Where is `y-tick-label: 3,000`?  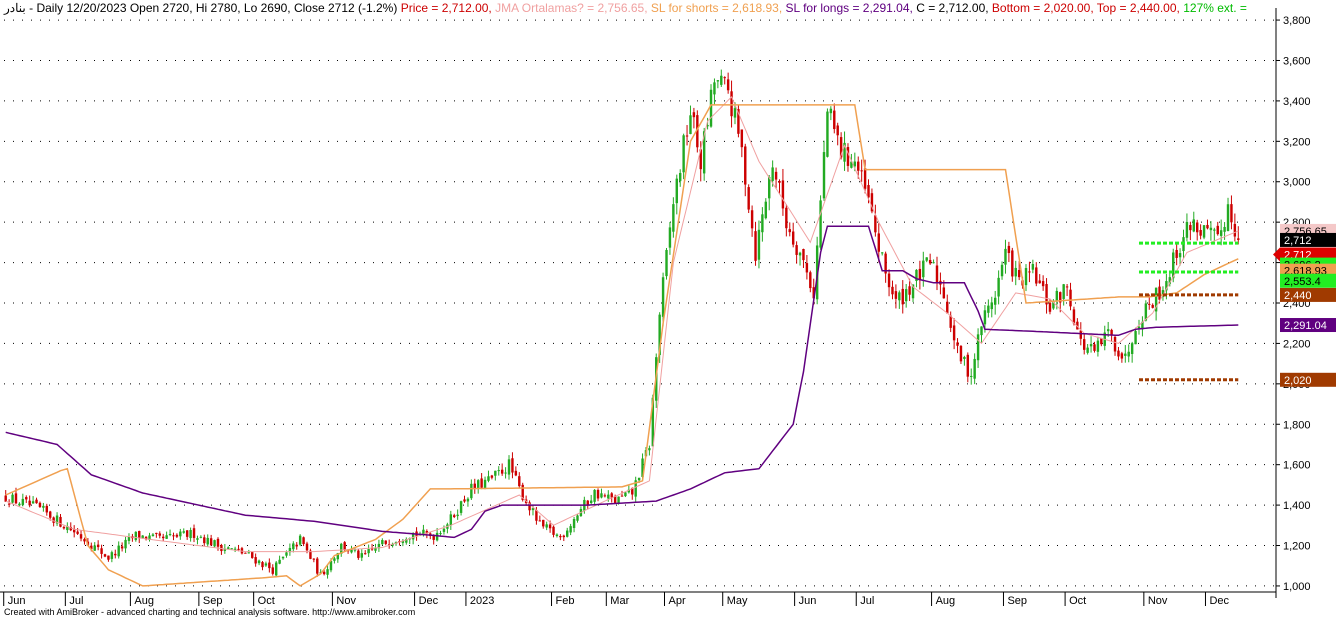 y-tick-label: 3,000 is located at coordinates (1297, 183).